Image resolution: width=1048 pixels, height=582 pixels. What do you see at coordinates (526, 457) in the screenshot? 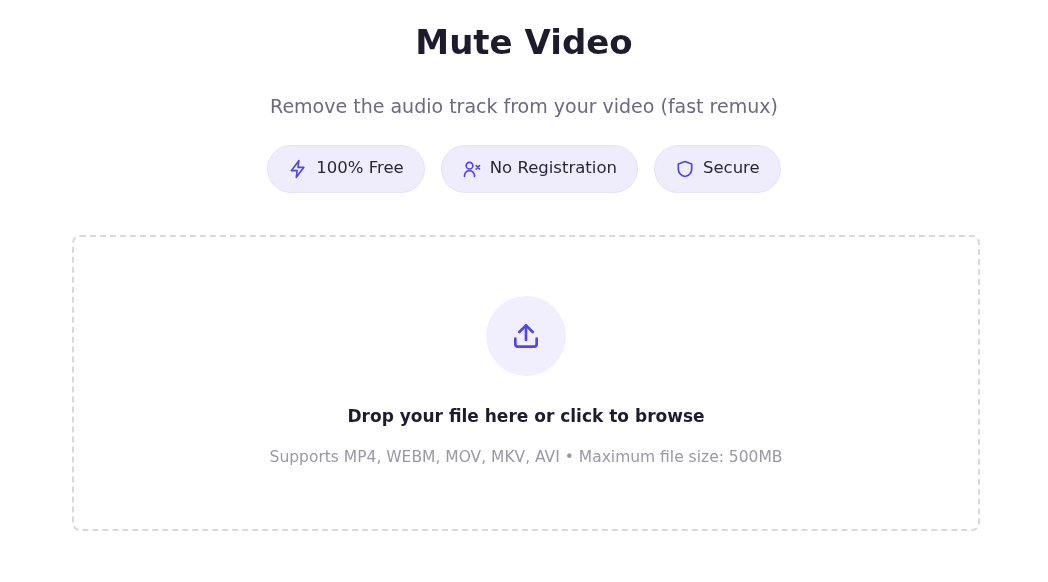
I see `dropzone-hint: Supports MP4, WEBM, MOV, MKV, AVI • Maximum file size: 500MB` at bounding box center [526, 457].